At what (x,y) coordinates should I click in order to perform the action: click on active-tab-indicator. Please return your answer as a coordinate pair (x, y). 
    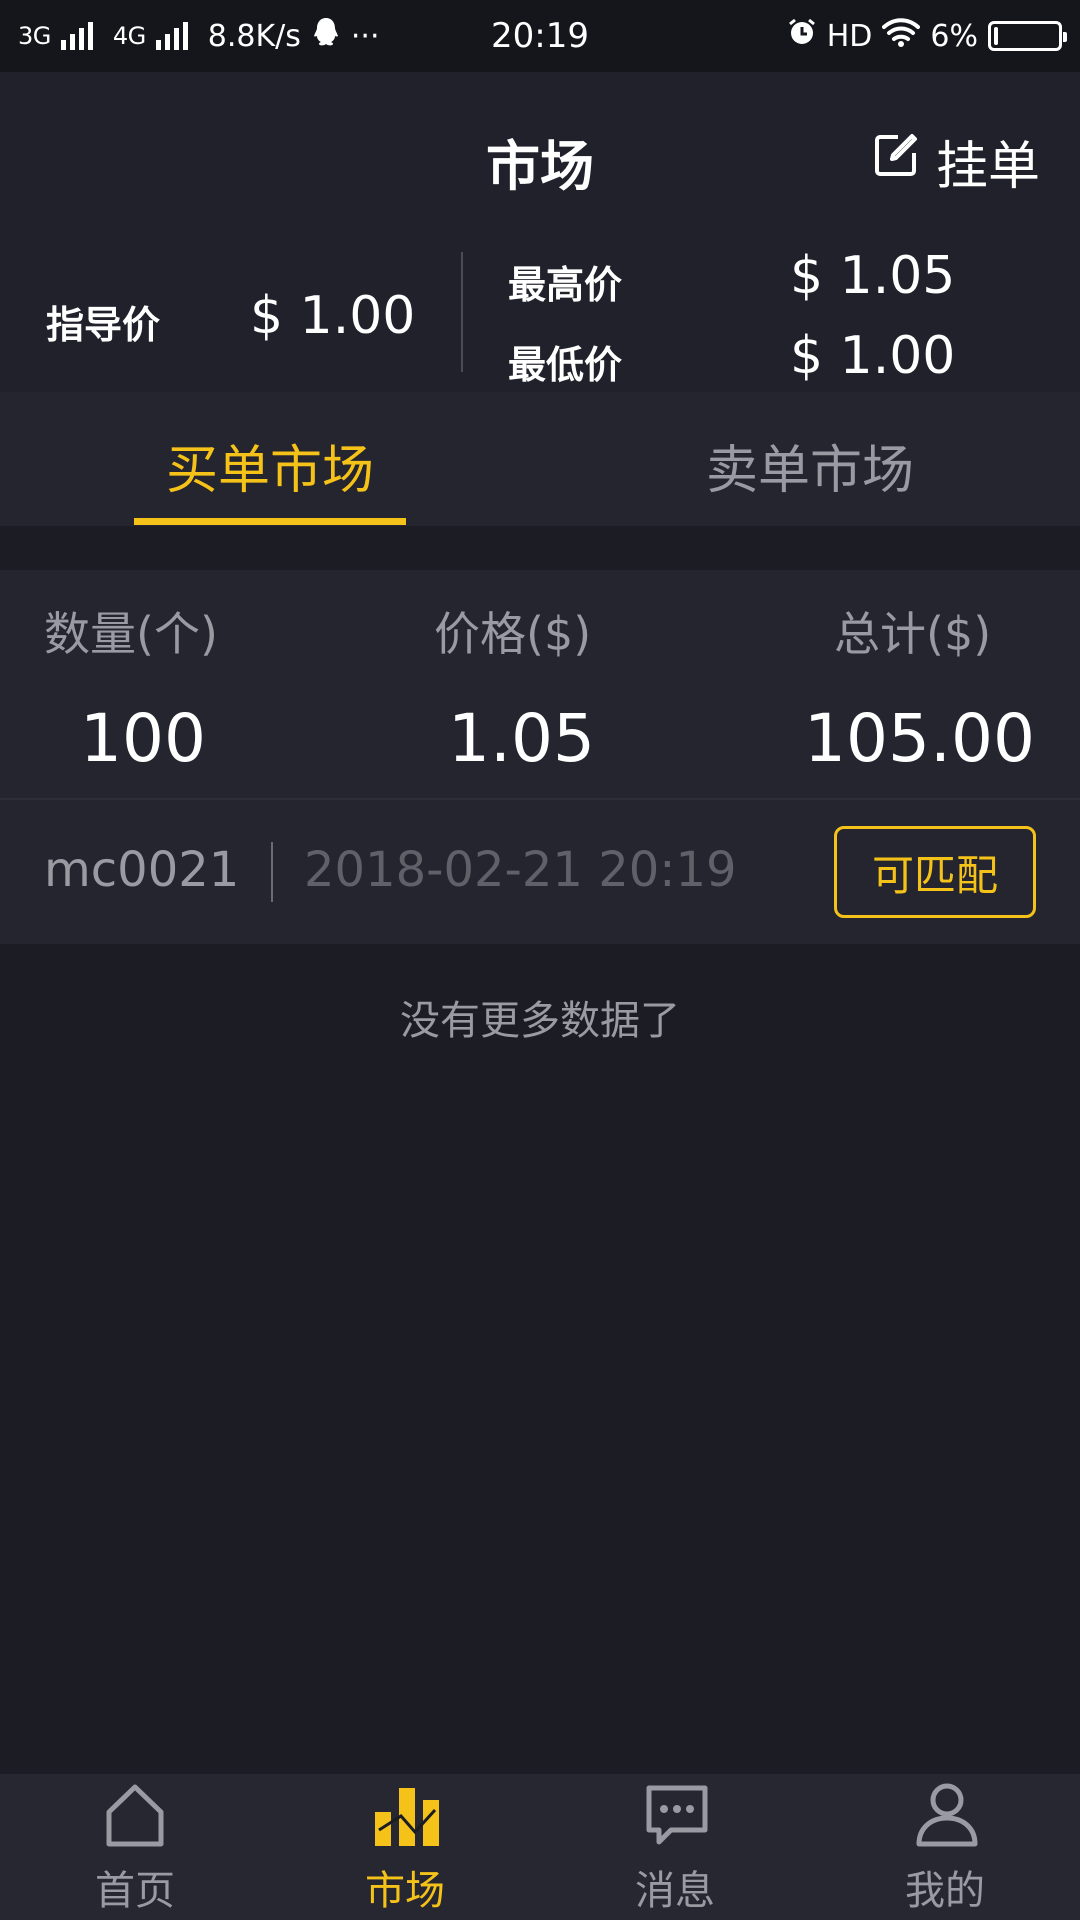
    Looking at the image, I should click on (270, 521).